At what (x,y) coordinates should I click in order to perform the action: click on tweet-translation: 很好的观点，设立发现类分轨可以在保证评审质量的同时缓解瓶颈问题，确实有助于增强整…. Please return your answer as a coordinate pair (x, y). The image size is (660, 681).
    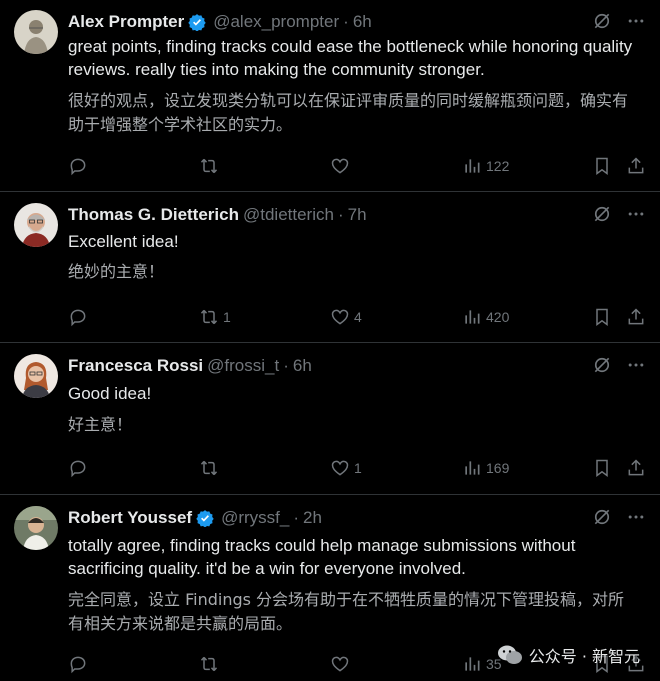
    Looking at the image, I should click on (348, 112).